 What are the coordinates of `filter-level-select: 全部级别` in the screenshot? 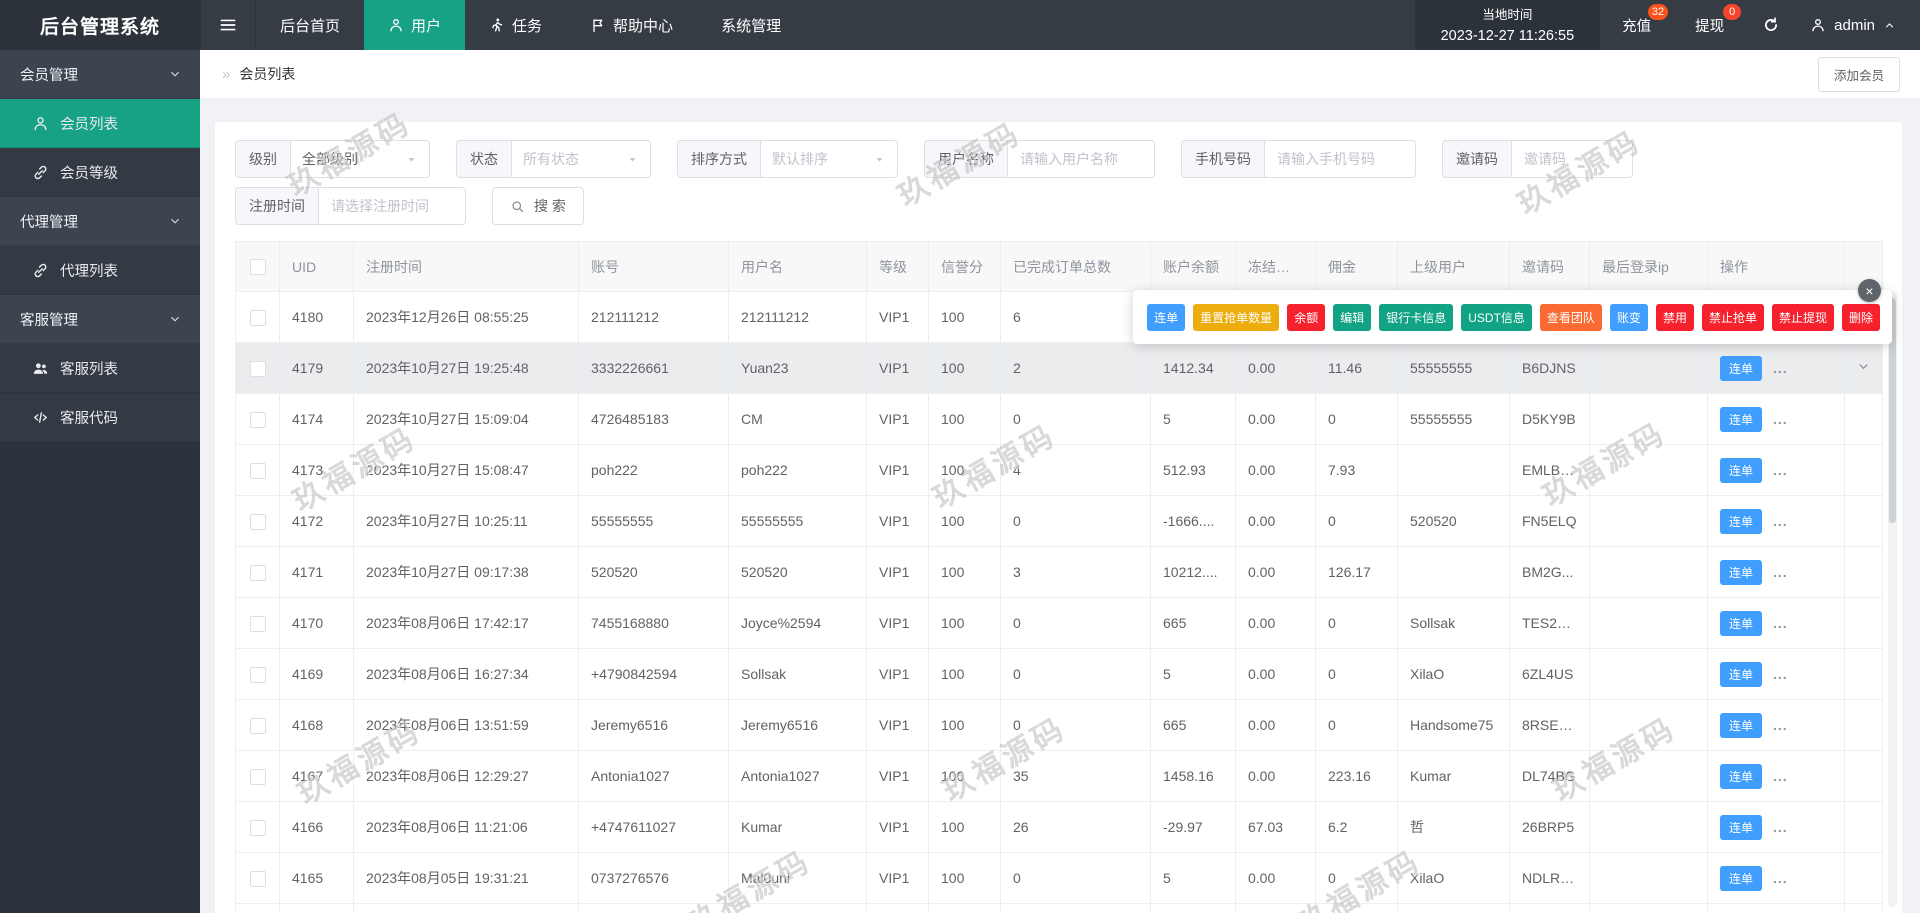 It's located at (360, 159).